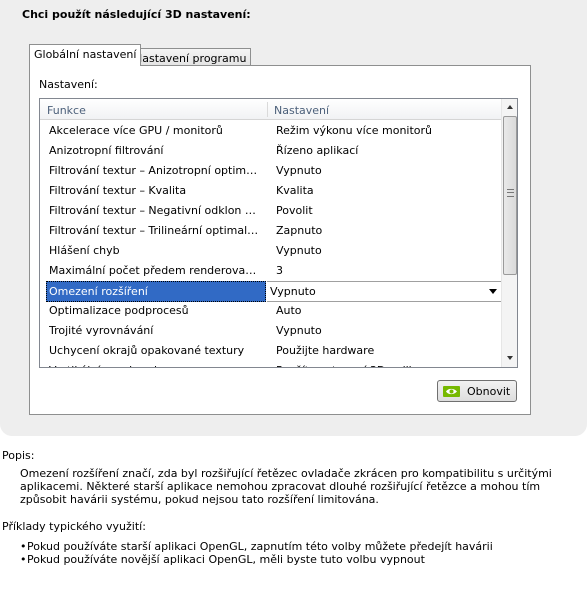  I want to click on description-title: Popis:, so click(18, 455).